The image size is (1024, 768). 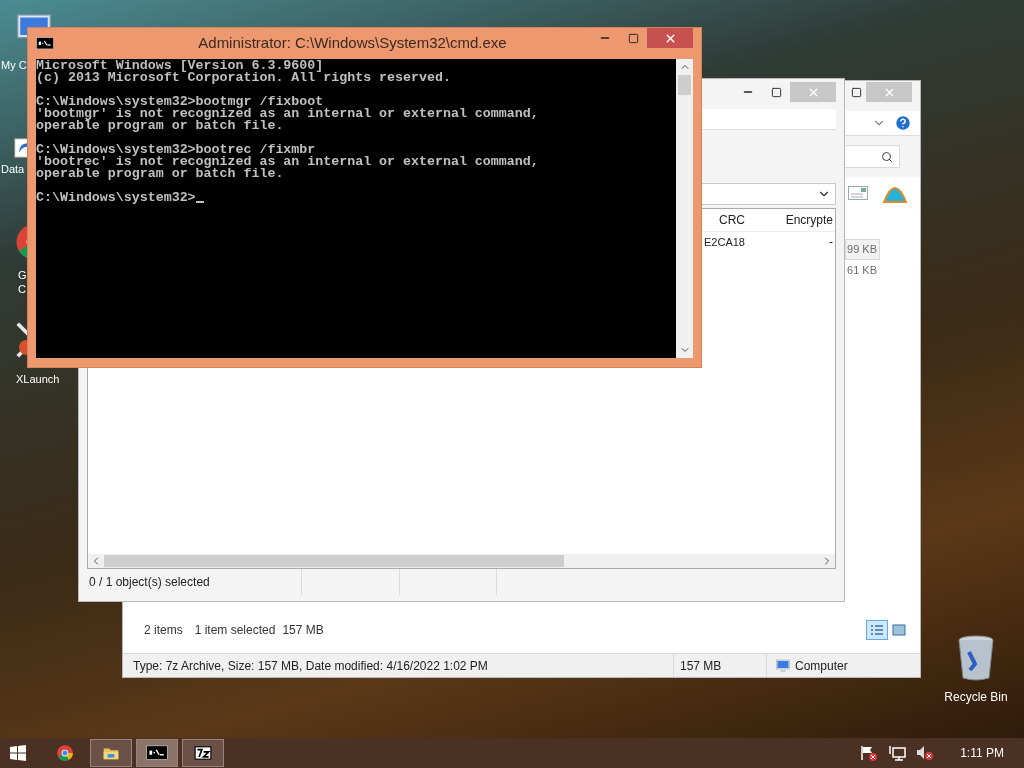 I want to click on help-icon, so click(x=903, y=123).